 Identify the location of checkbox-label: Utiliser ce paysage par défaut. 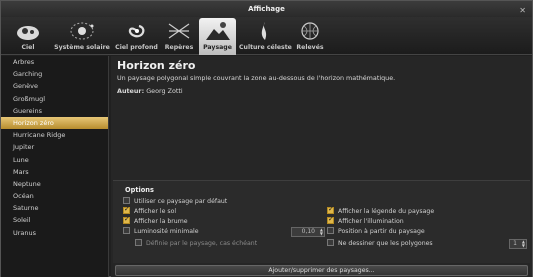
(181, 201).